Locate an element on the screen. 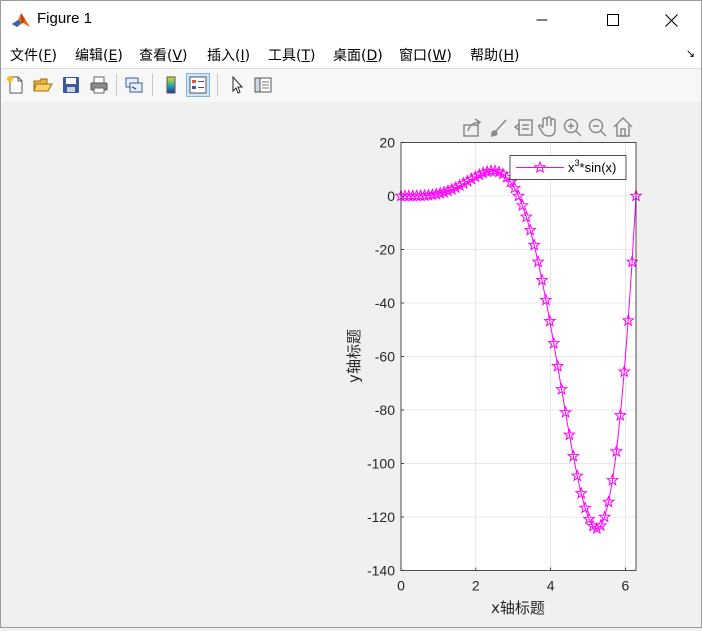  undock-icon: ↘ is located at coordinates (690, 53).